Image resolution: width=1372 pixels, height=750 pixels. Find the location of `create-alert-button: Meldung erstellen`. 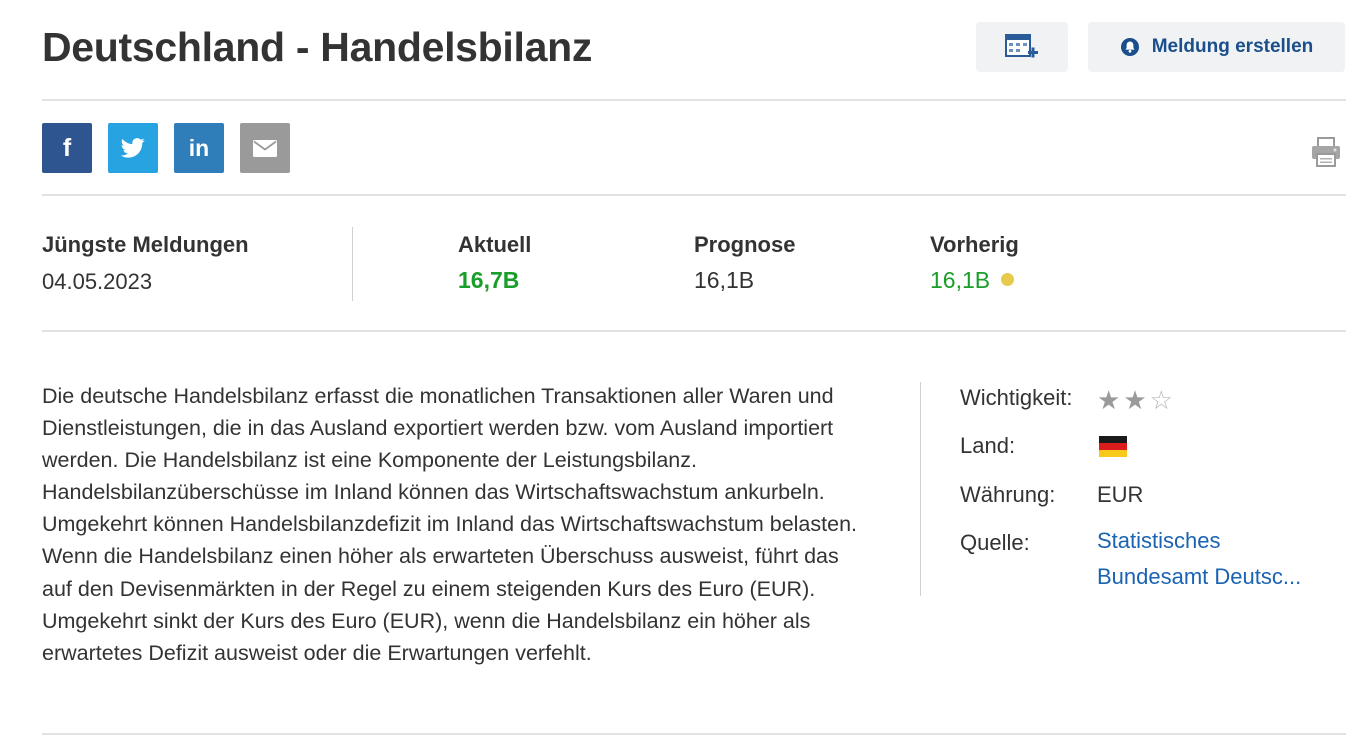

create-alert-button: Meldung erstellen is located at coordinates (1216, 47).